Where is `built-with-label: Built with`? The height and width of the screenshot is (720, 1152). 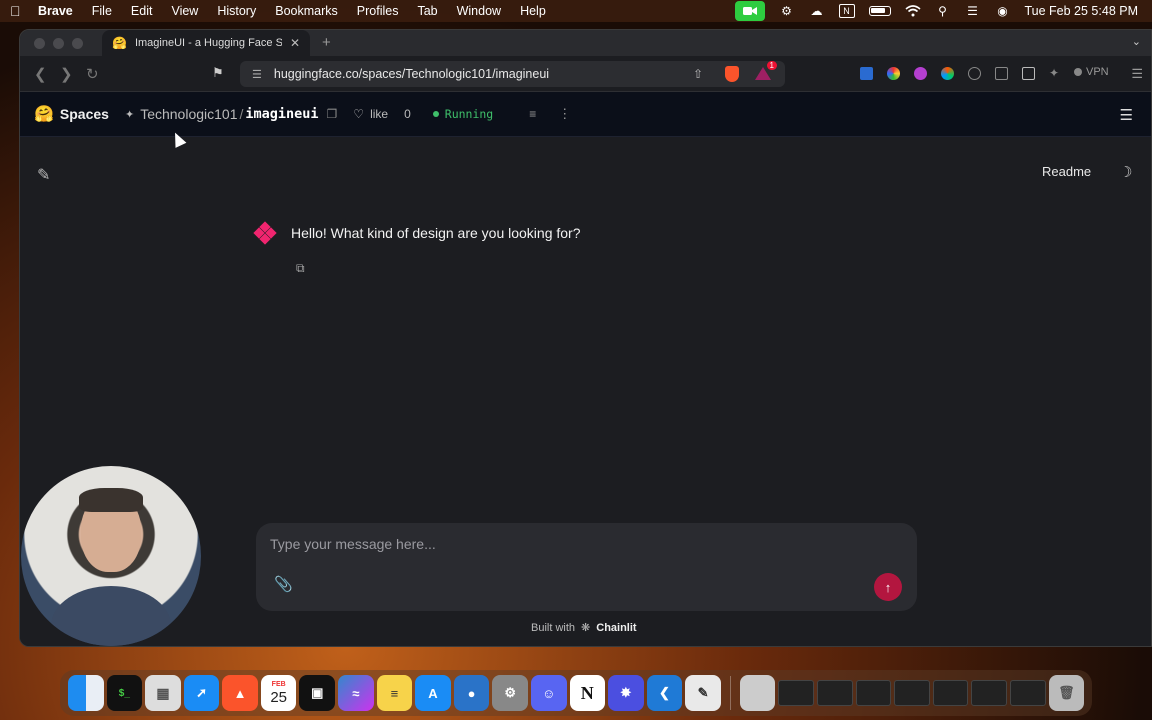
built-with-label: Built with is located at coordinates (553, 627).